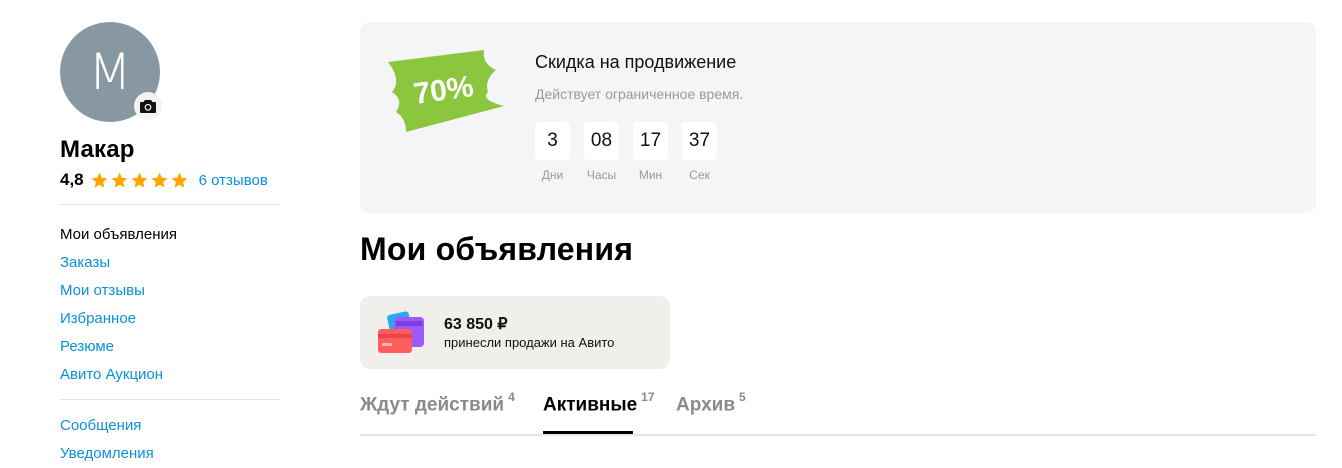  What do you see at coordinates (497, 249) in the screenshot?
I see `page-title: Мои объявления` at bounding box center [497, 249].